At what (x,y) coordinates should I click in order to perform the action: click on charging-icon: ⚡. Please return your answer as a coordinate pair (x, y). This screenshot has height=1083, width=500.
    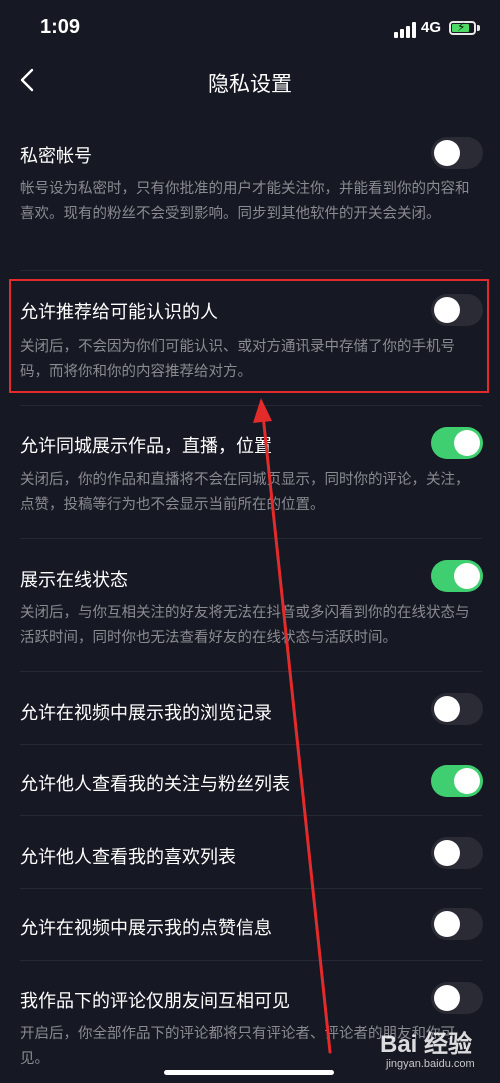
    Looking at the image, I should click on (461, 27).